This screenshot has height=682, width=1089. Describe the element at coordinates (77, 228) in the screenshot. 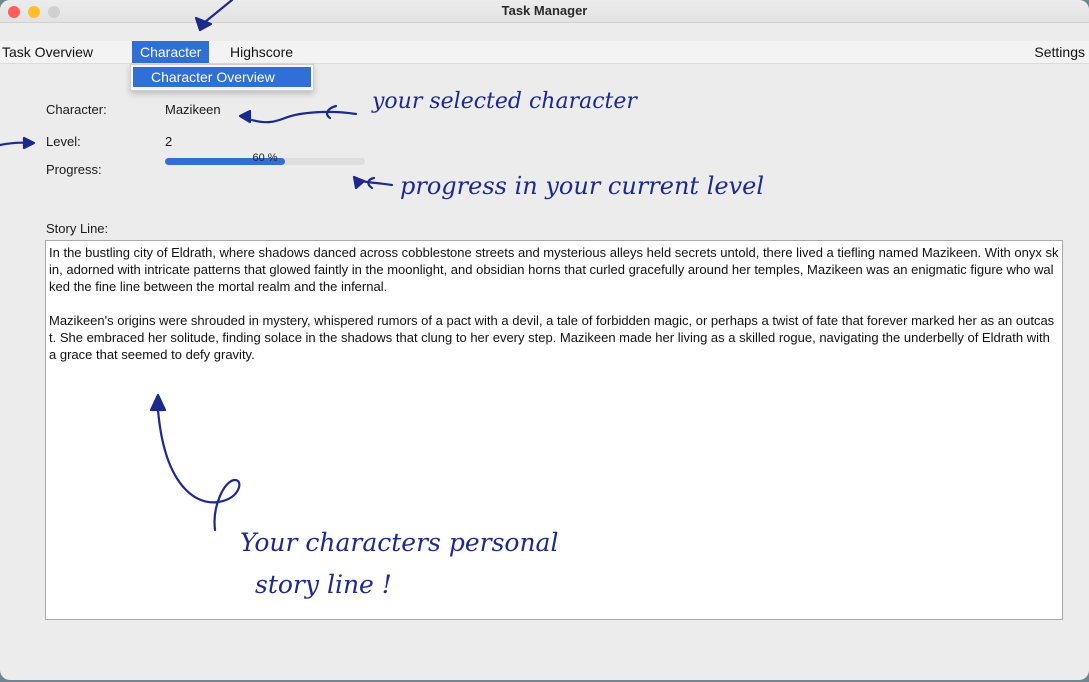

I see `story-line-label: Story Line:` at that location.